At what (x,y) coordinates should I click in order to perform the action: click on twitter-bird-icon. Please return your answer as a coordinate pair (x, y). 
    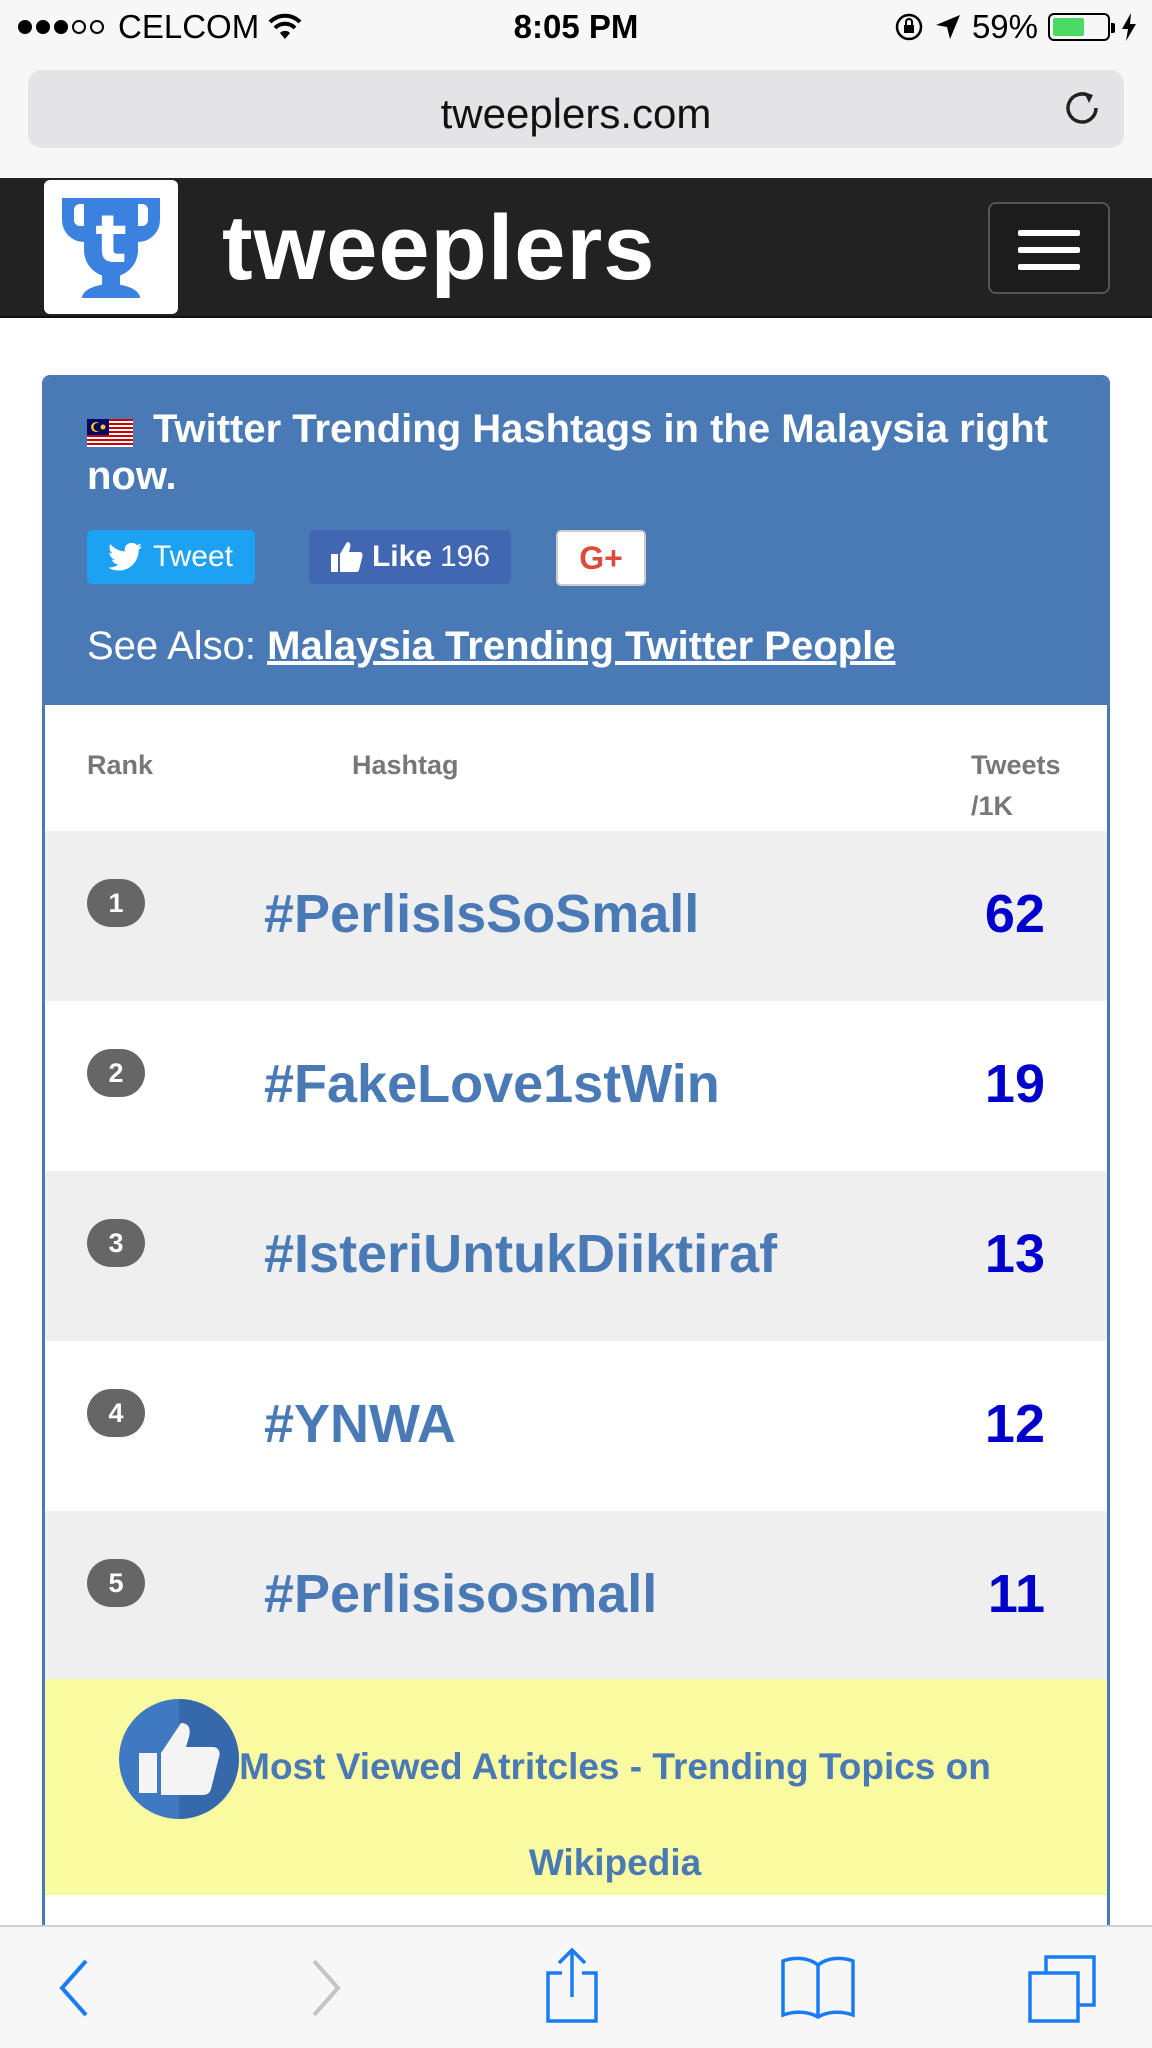
    Looking at the image, I should click on (125, 557).